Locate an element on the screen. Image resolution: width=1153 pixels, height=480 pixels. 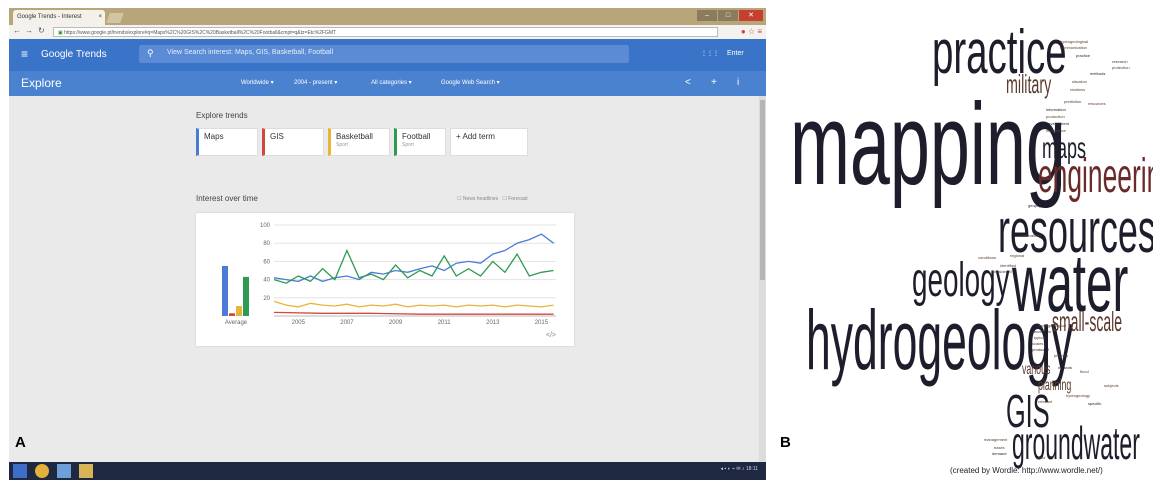
y-tick-label: 60 is located at coordinates (266, 262).